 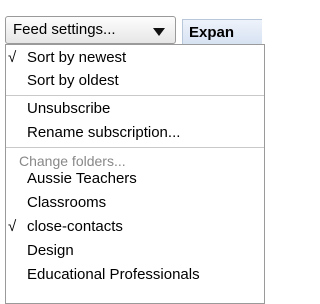 I want to click on menu-item-label: Sort by oldest, so click(x=73, y=80).